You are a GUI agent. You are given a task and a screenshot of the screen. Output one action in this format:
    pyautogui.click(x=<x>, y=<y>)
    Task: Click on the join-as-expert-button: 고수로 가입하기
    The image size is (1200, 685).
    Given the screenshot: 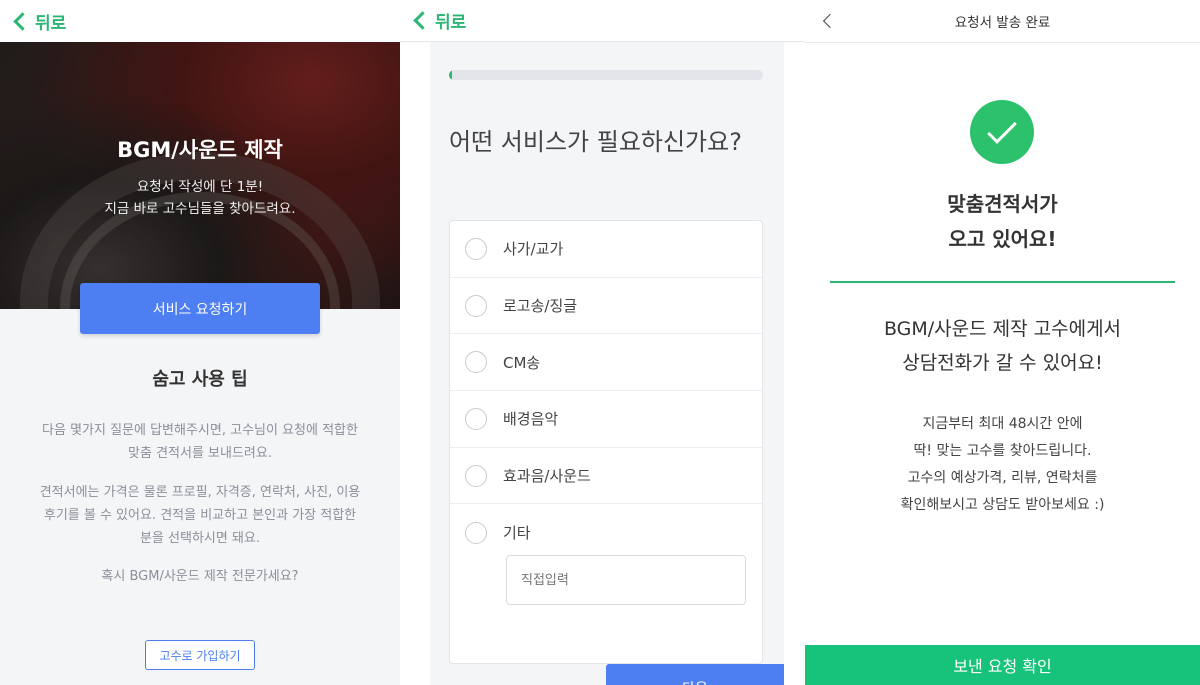 What is the action you would take?
    pyautogui.click(x=200, y=655)
    